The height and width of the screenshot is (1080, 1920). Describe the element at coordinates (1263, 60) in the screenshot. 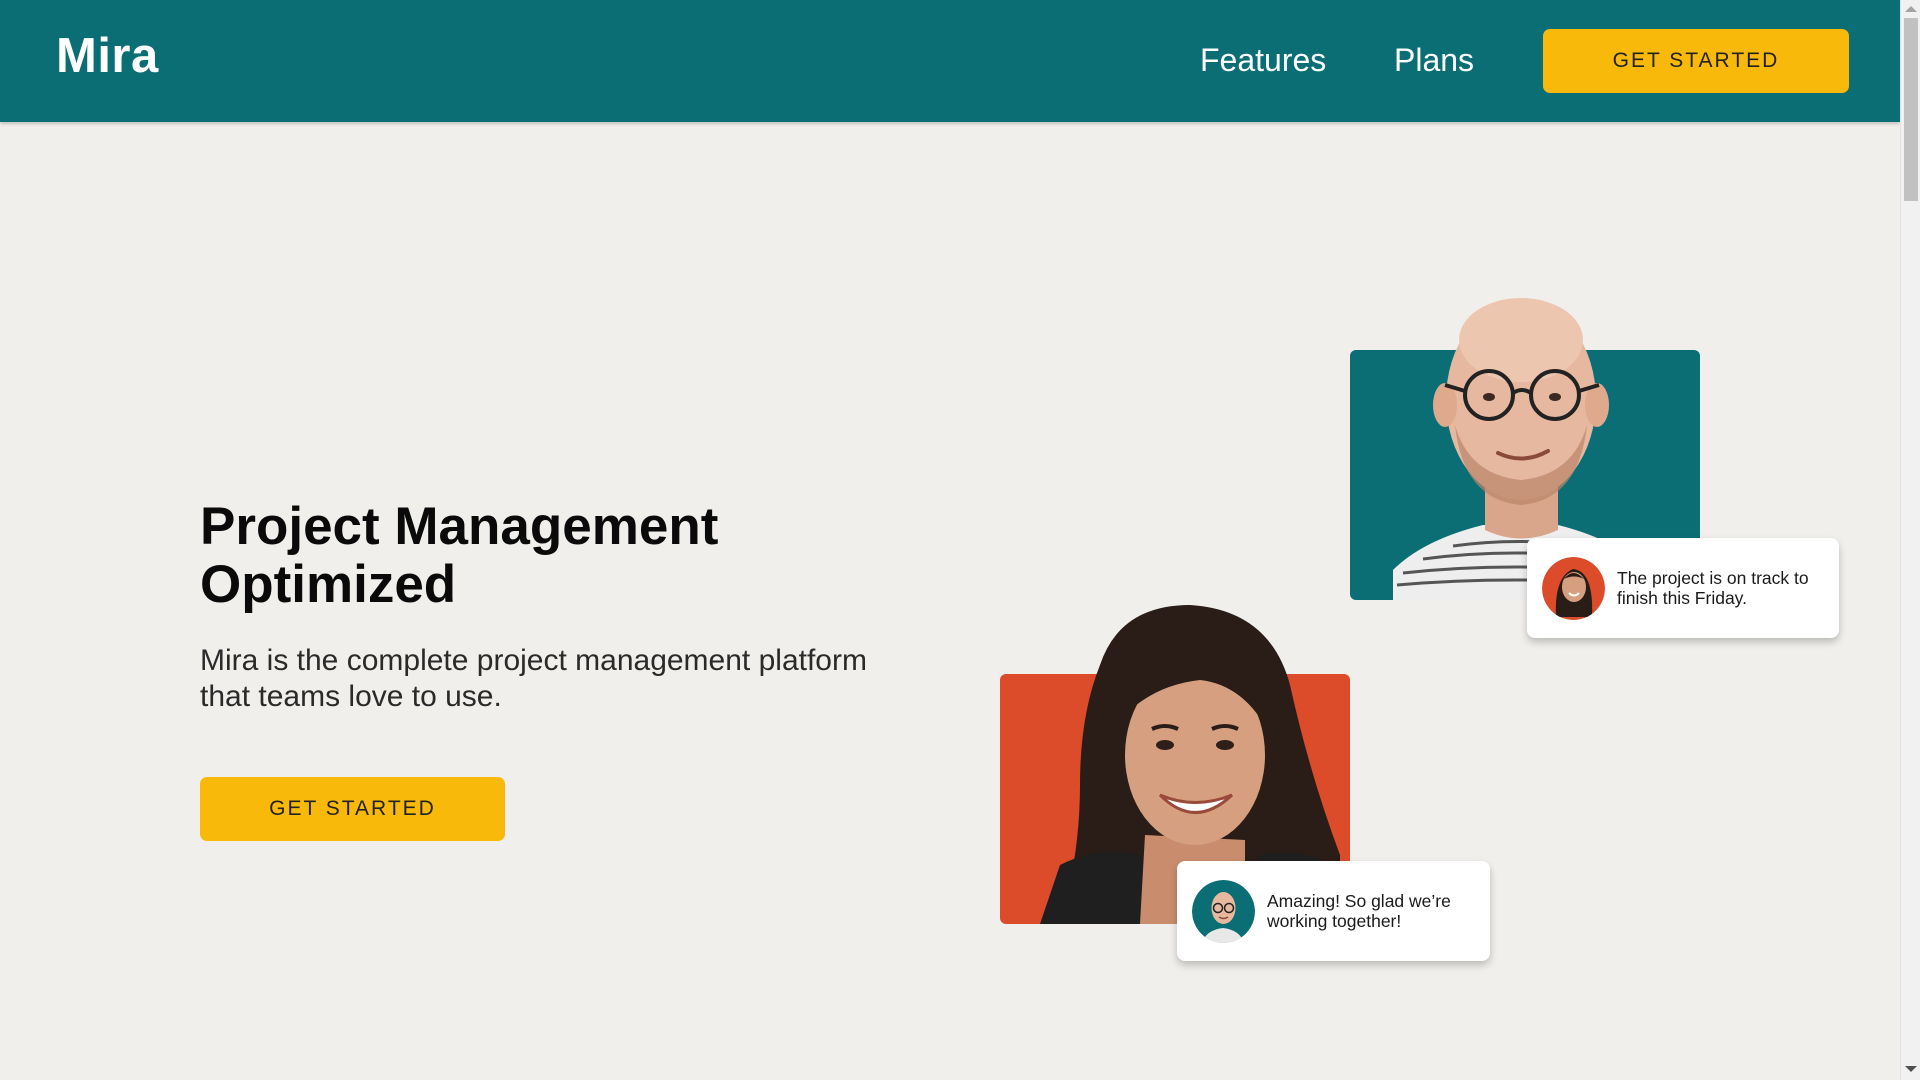

I see `nav-features-link: Features` at that location.